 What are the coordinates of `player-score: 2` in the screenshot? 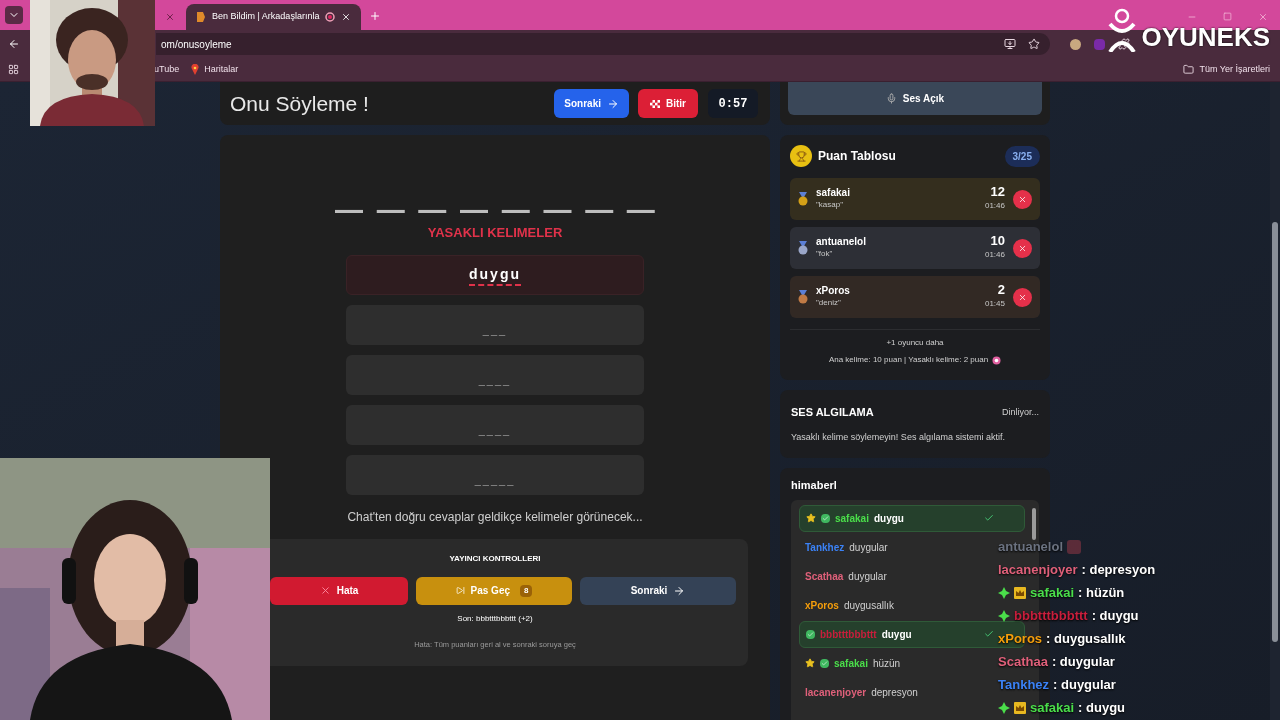 It's located at (1001, 290).